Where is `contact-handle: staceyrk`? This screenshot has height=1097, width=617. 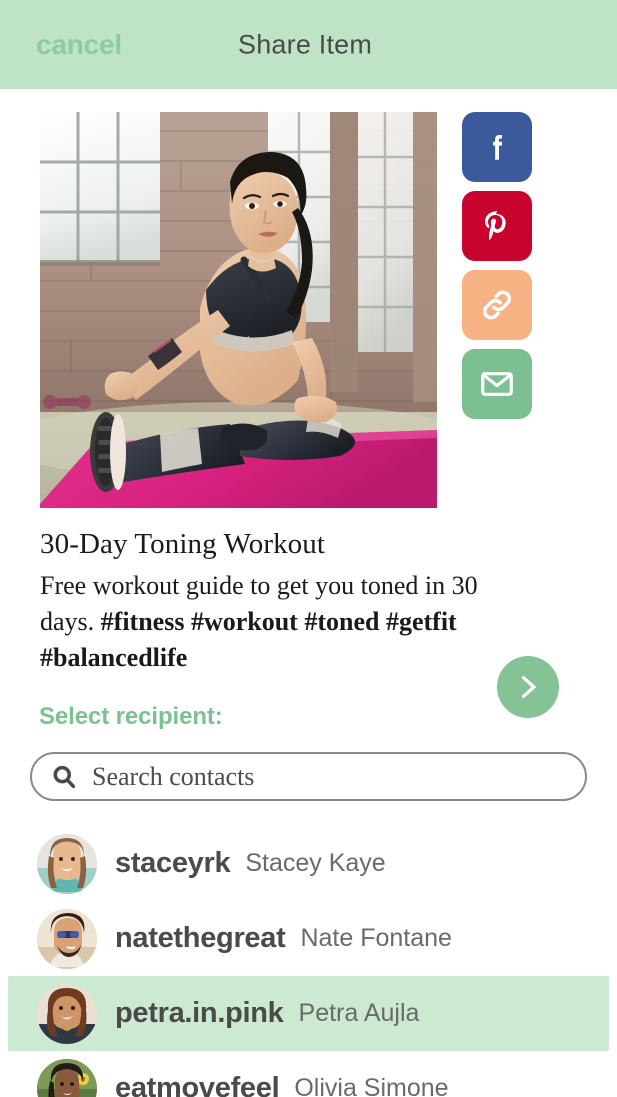 contact-handle: staceyrk is located at coordinates (173, 863).